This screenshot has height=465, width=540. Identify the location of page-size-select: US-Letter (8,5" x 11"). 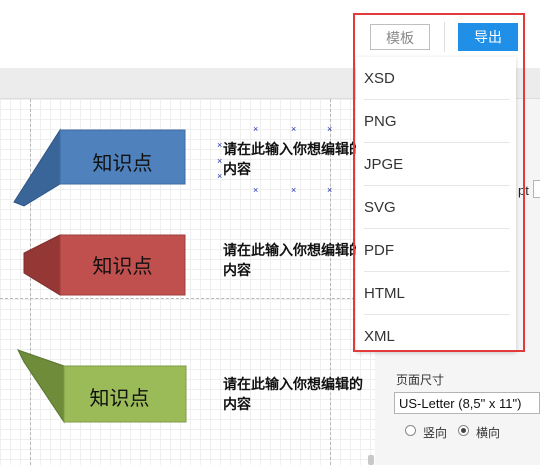
(467, 403).